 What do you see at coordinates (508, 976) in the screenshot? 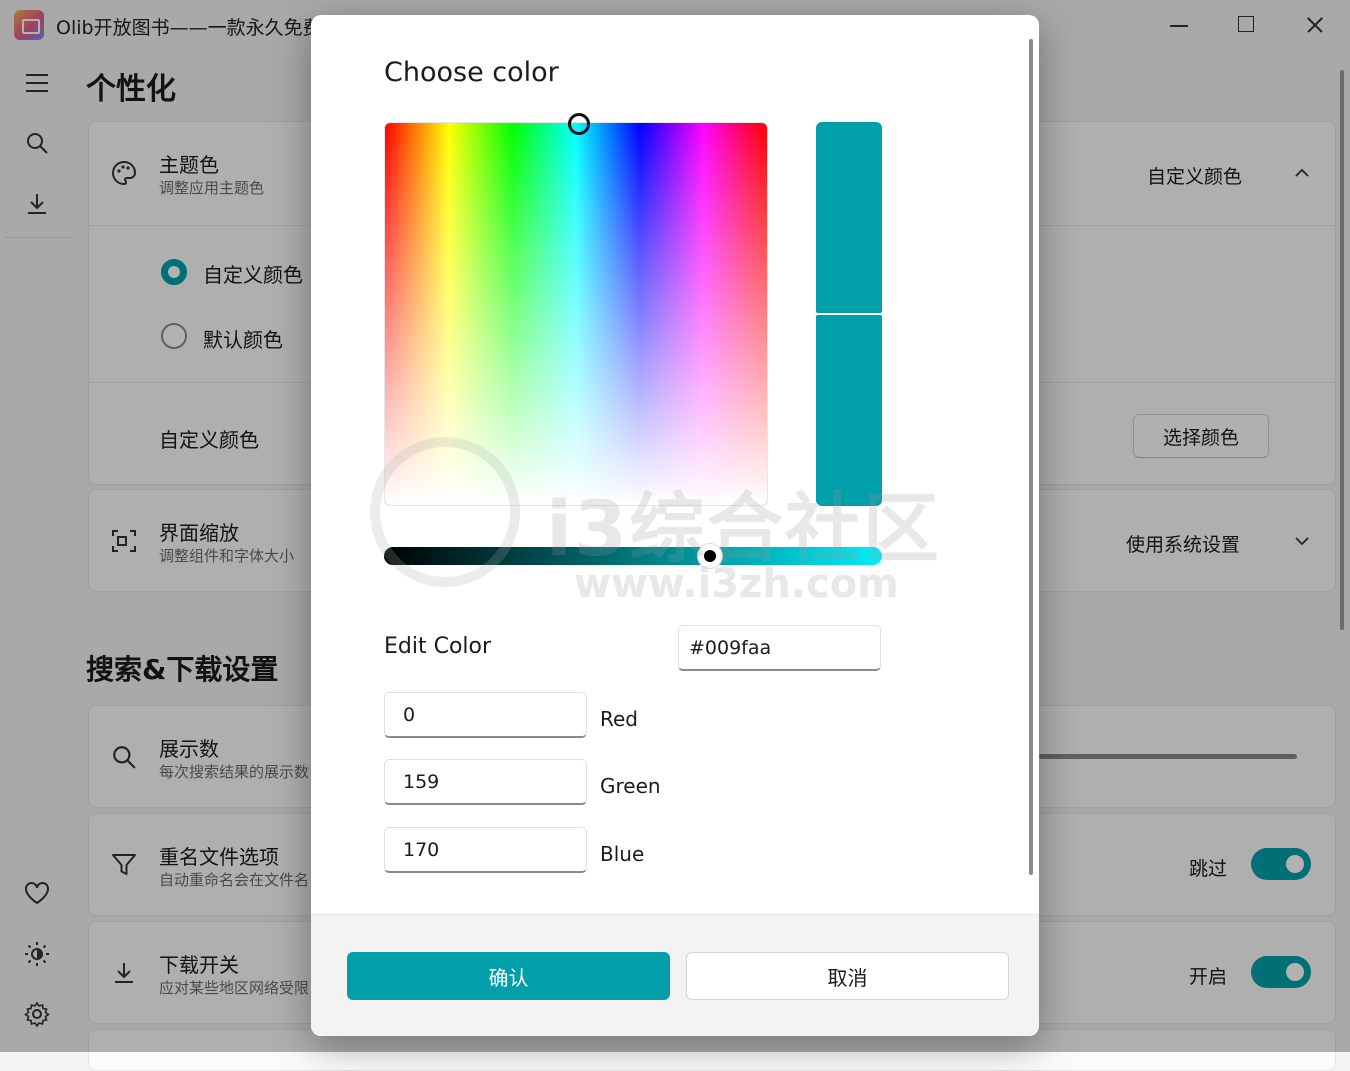
I see `confirm-button: 确认` at bounding box center [508, 976].